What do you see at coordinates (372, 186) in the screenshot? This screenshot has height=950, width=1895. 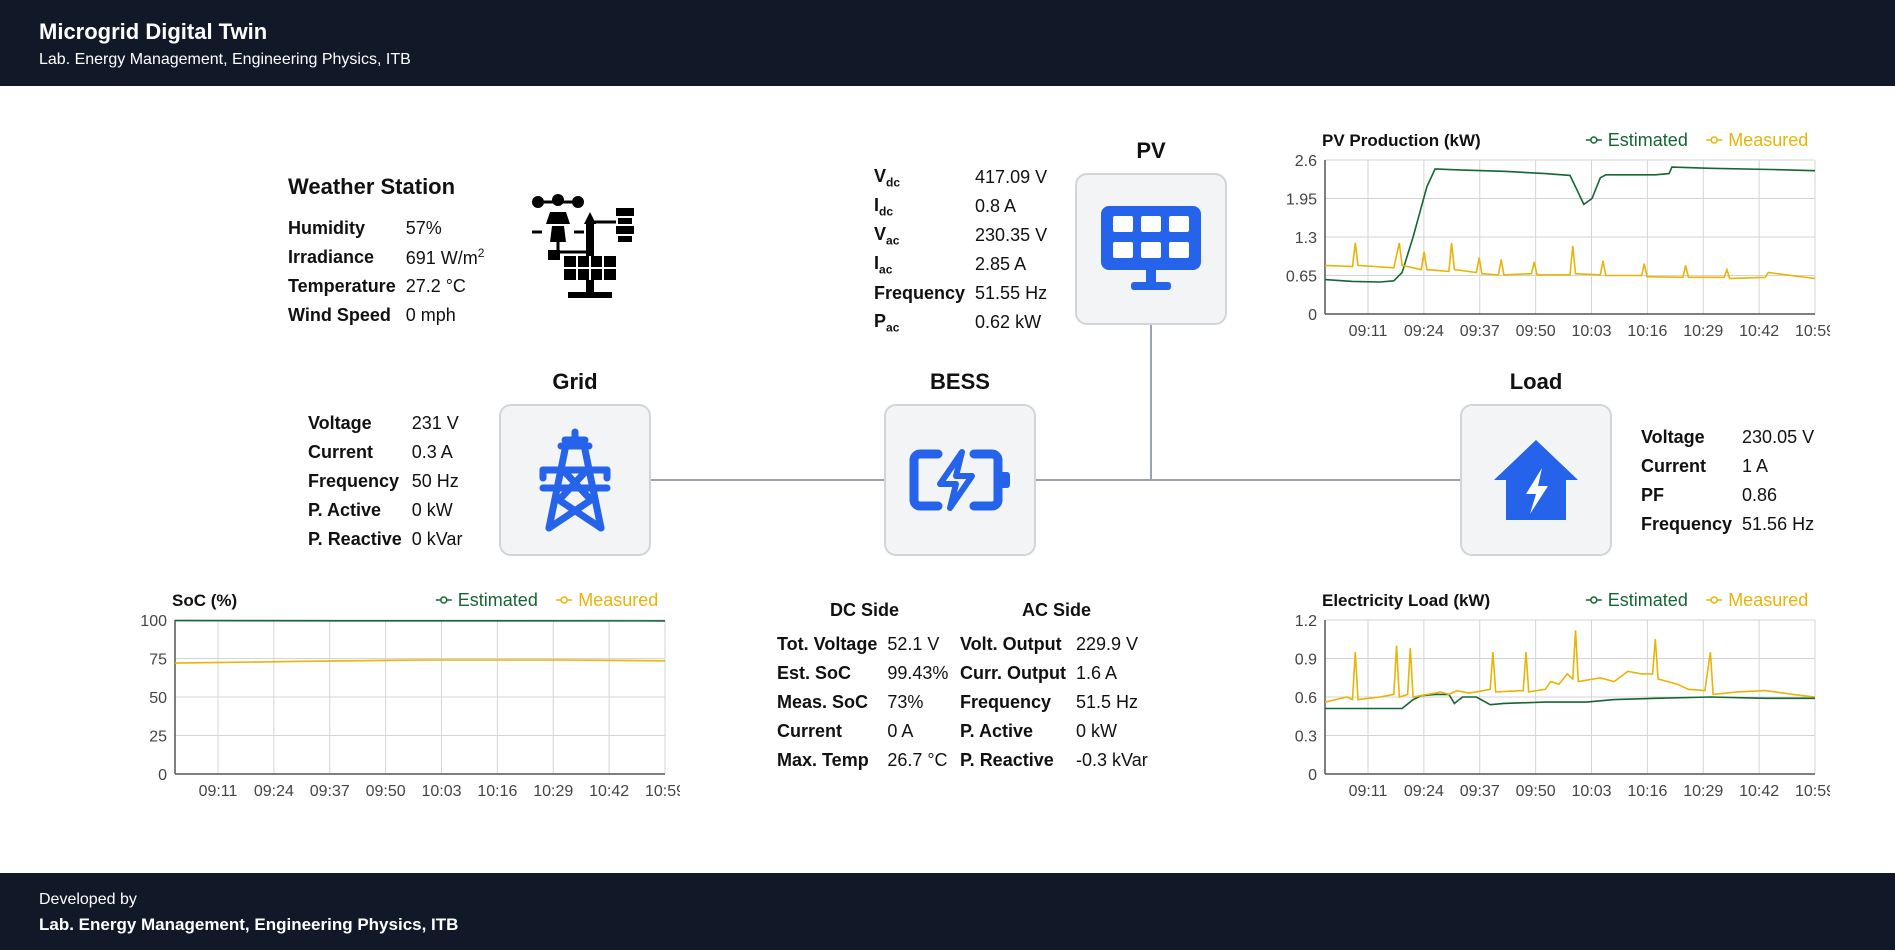 I see `weather-station-title: Weather Station` at bounding box center [372, 186].